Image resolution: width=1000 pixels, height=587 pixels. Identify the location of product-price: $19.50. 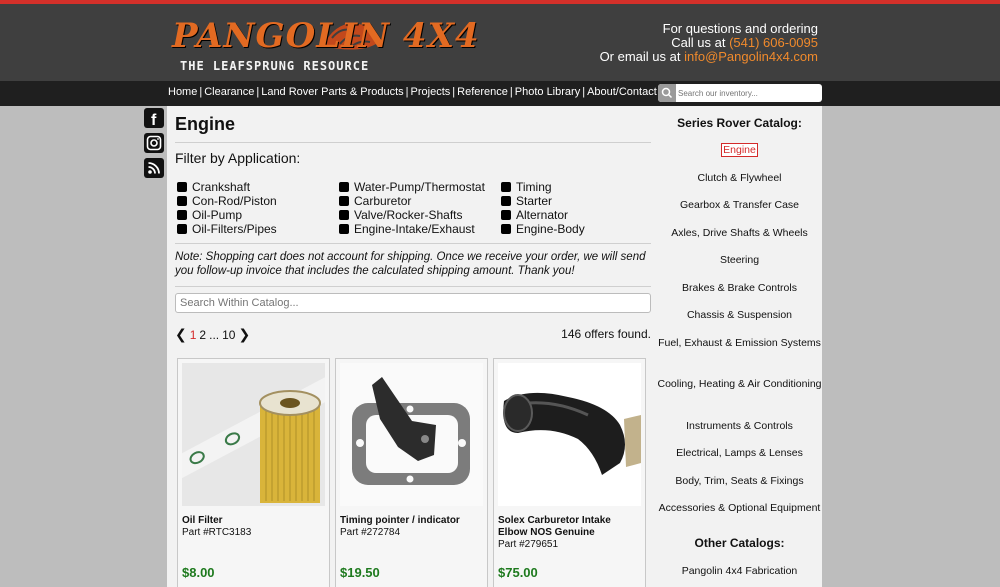
(360, 572).